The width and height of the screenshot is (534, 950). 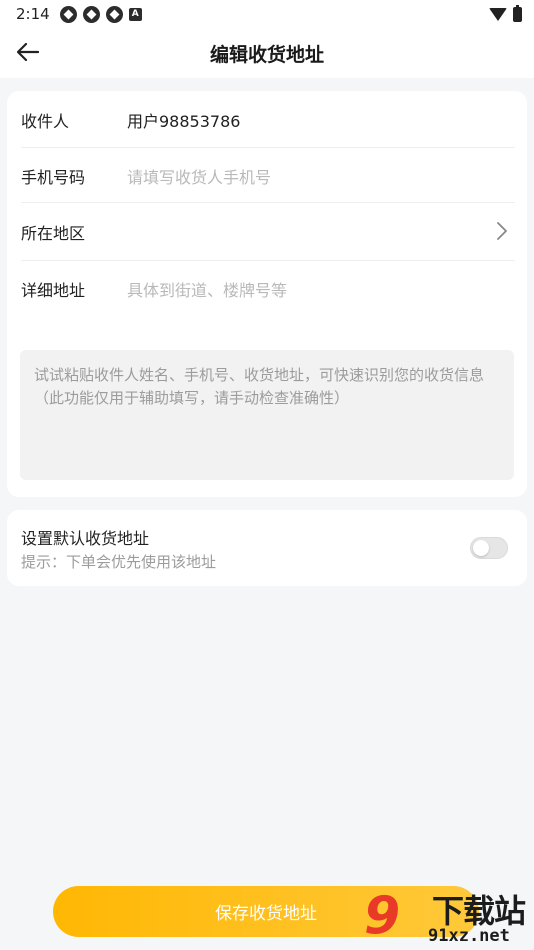 I want to click on paste-hint-line: （此功能仅用于辅助填写，请手动检查准确性）, so click(x=192, y=398).